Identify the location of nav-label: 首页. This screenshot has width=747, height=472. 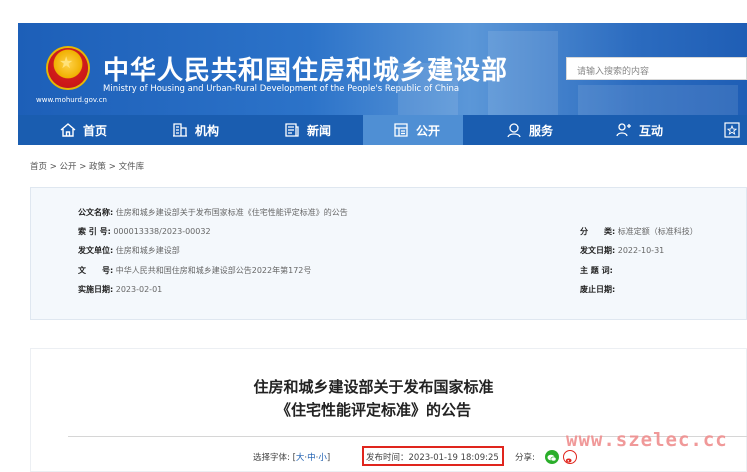
(95, 130).